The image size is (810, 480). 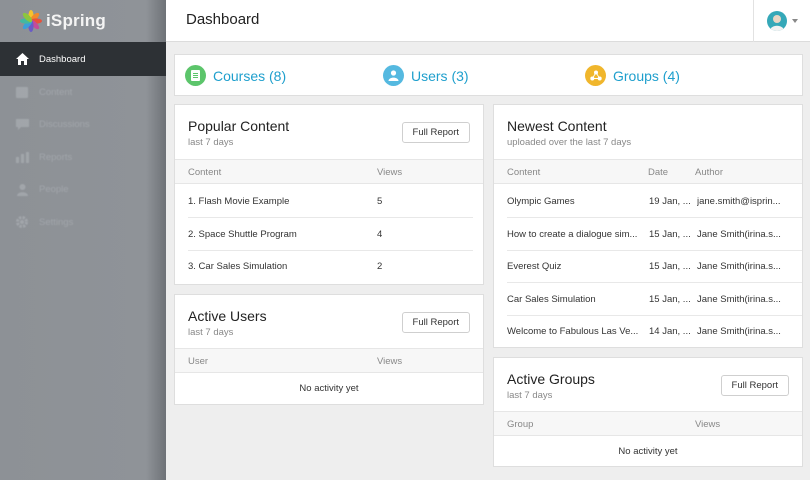 What do you see at coordinates (330, 201) in the screenshot?
I see `table-row: 1. Flash Movie Example 5` at bounding box center [330, 201].